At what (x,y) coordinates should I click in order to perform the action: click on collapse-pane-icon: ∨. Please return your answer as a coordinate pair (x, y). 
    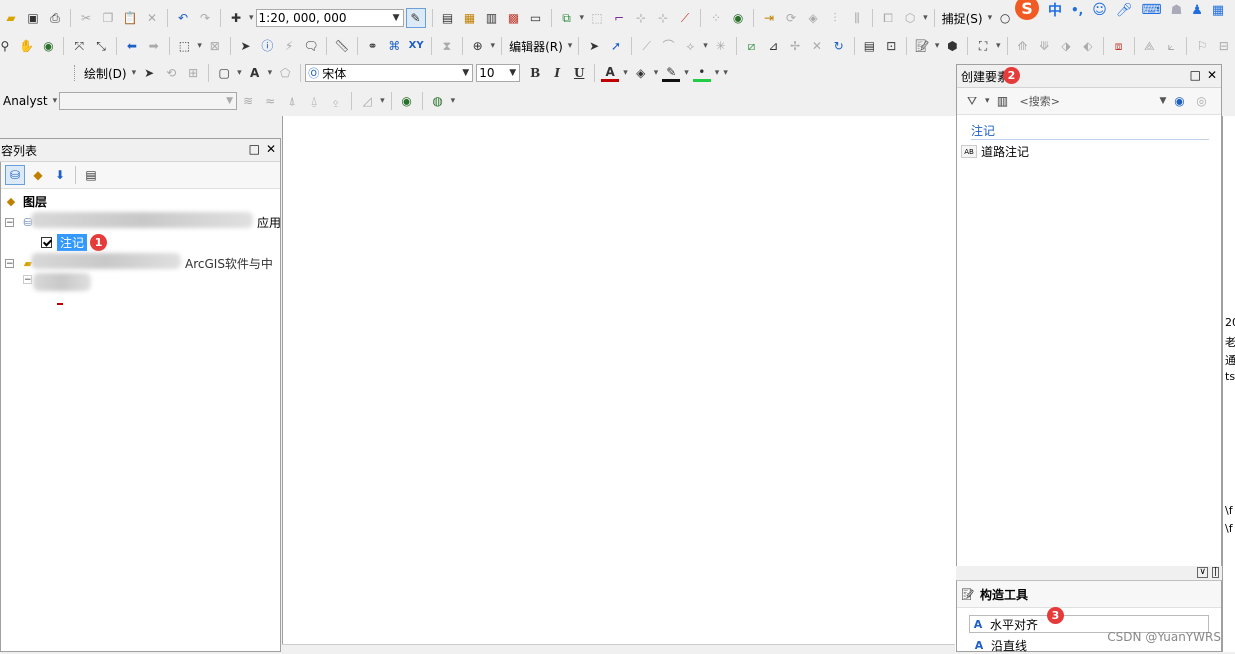
    Looking at the image, I should click on (1202, 572).